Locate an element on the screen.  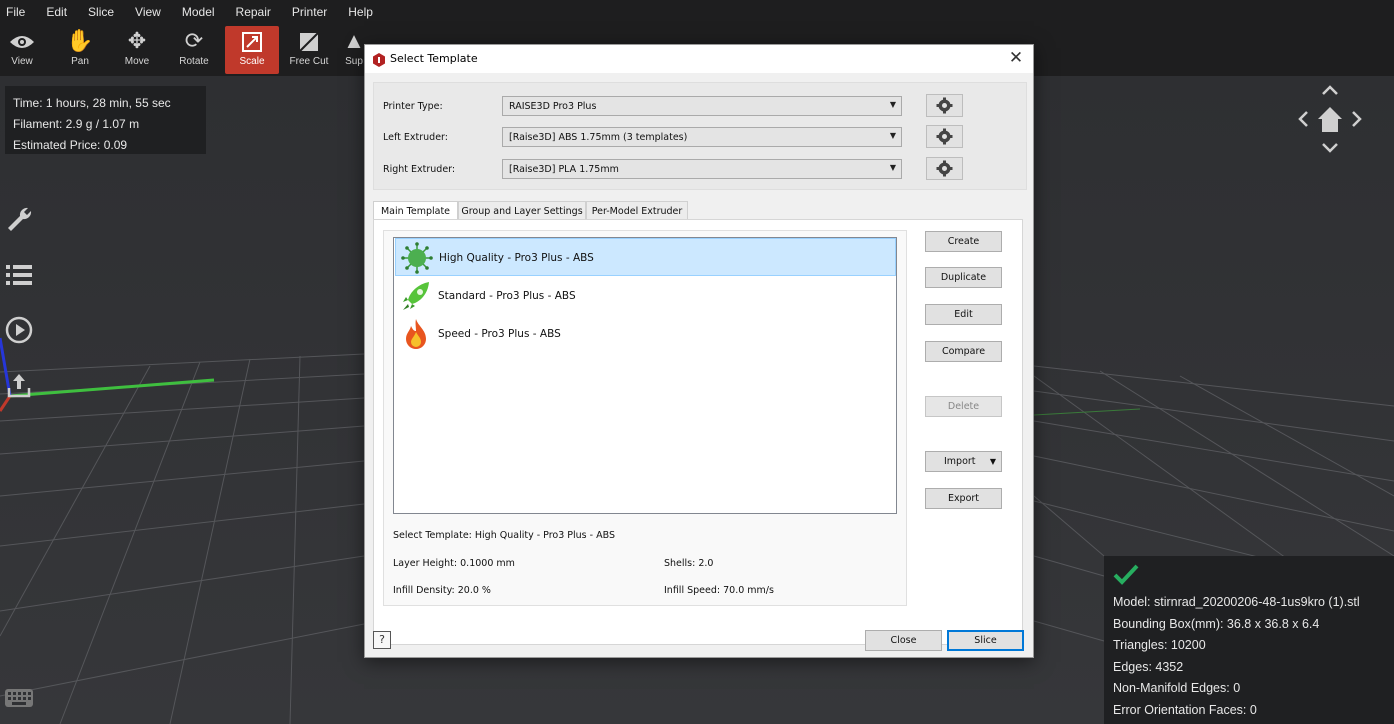
wrench-icon is located at coordinates (19, 220).